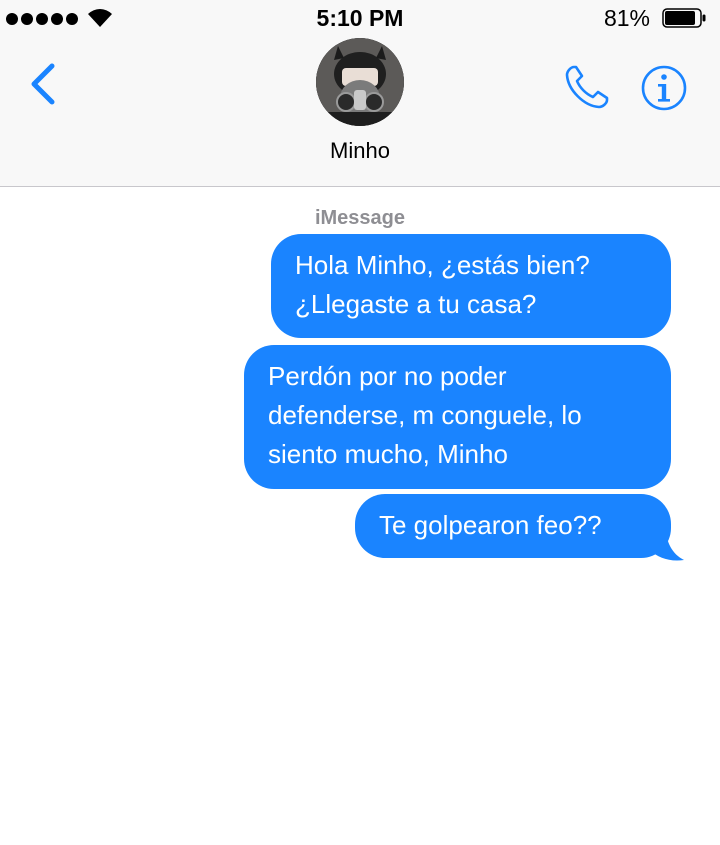 Image resolution: width=720 pixels, height=845 pixels. I want to click on battery-icon, so click(684, 18).